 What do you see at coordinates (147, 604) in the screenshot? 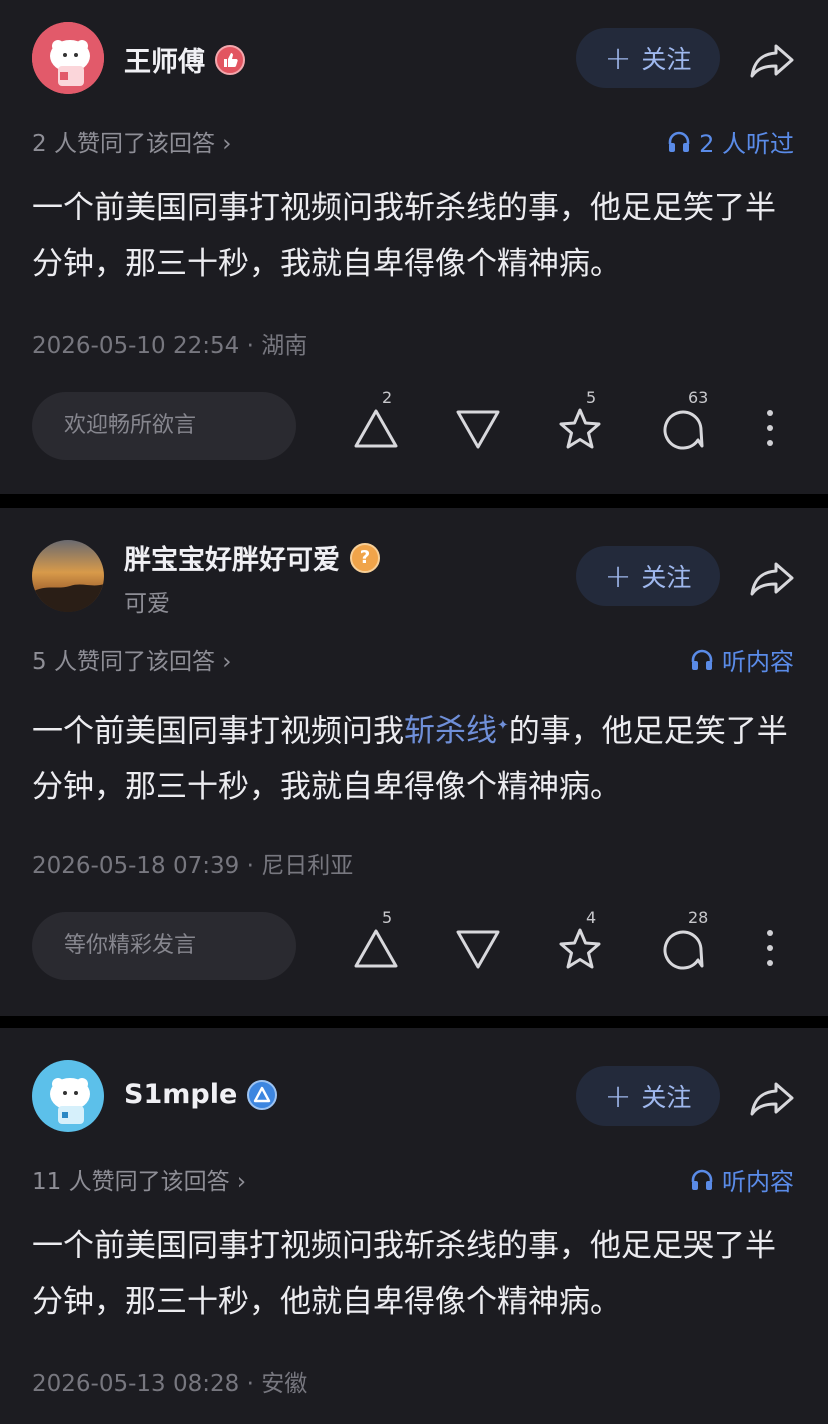
I see `user-subtitle: 可爱` at bounding box center [147, 604].